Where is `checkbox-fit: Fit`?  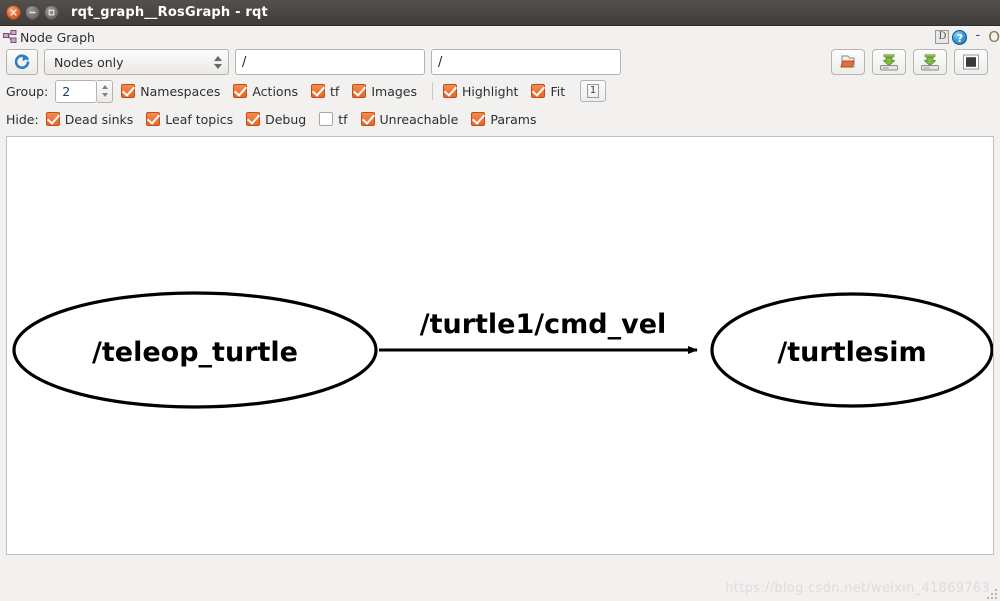 checkbox-fit: Fit is located at coordinates (548, 91).